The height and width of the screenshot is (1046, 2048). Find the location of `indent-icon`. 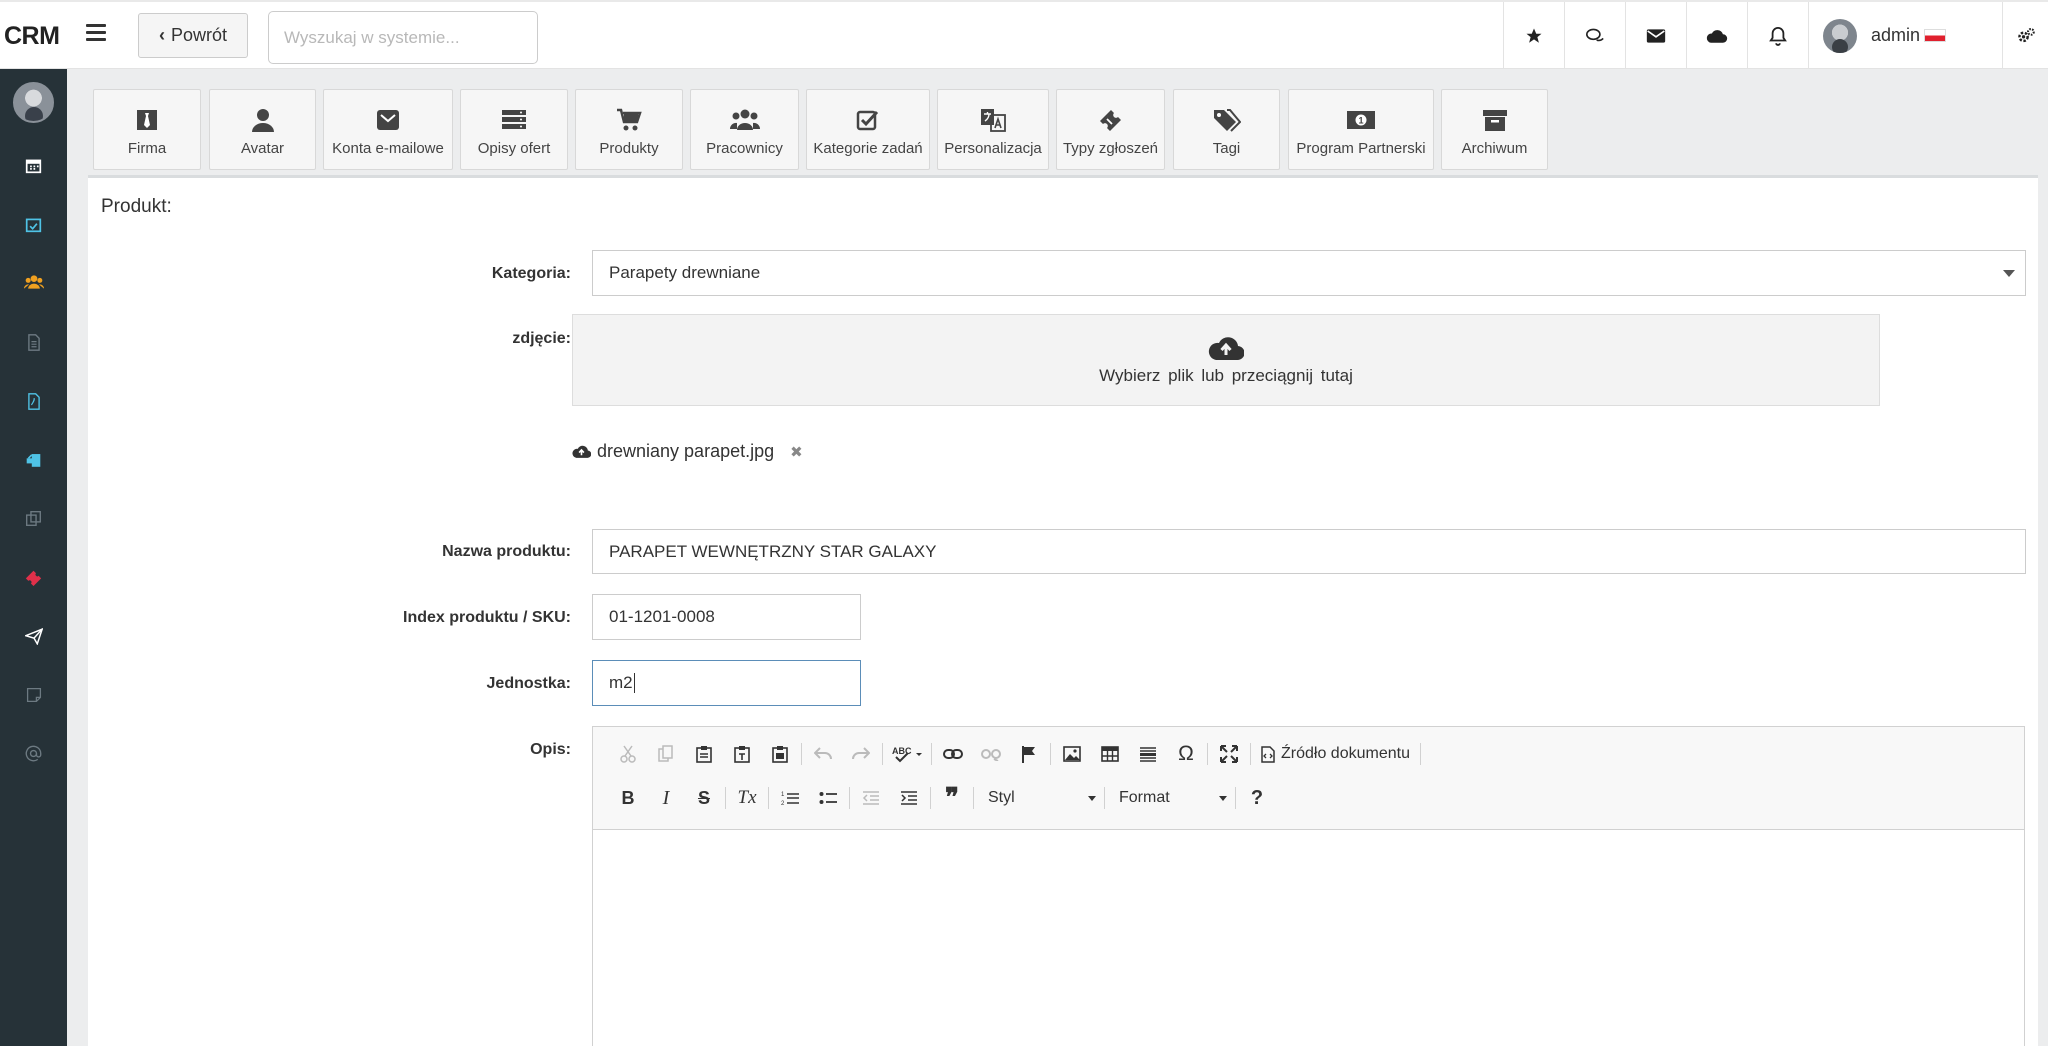

indent-icon is located at coordinates (909, 798).